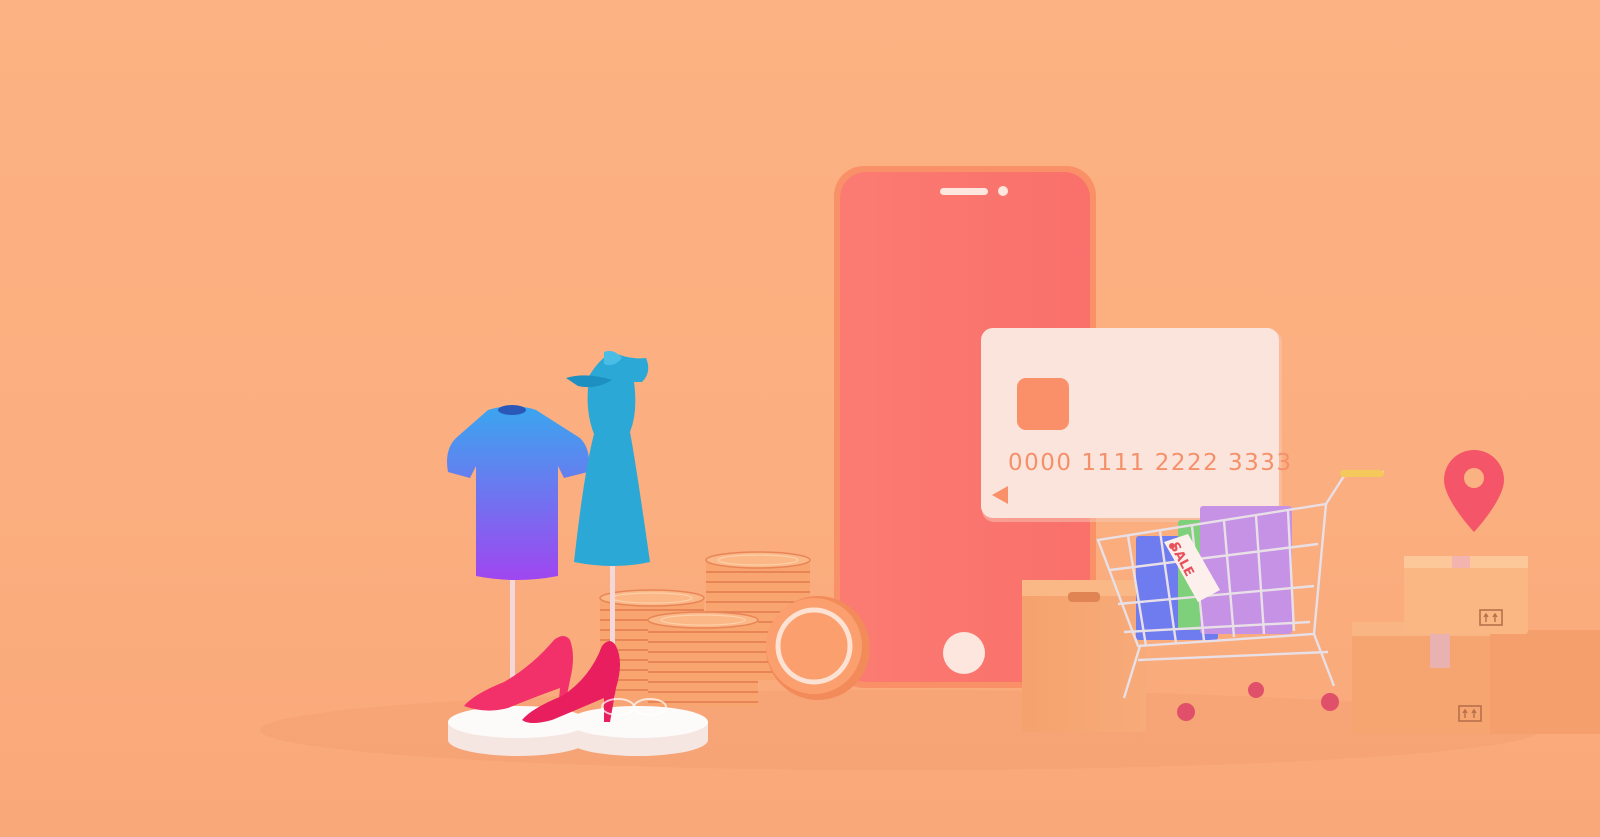 This screenshot has width=1600, height=837. Describe the element at coordinates (818, 648) in the screenshot. I see `standing-coin` at that location.